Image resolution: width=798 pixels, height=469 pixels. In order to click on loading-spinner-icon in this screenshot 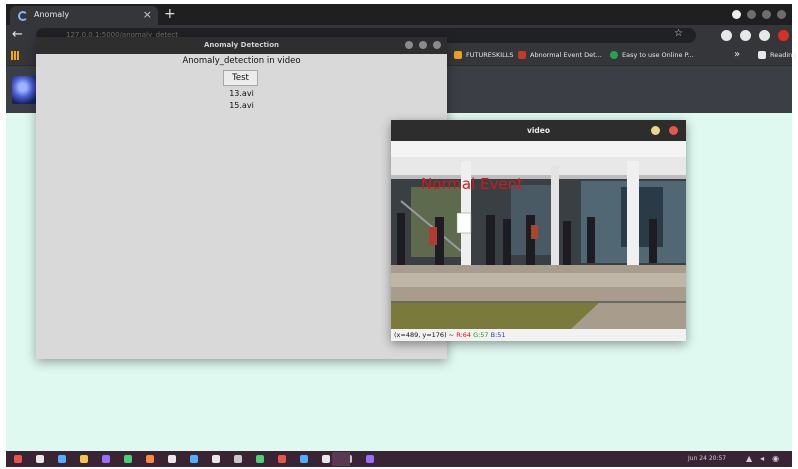, I will do `click(23, 16)`.